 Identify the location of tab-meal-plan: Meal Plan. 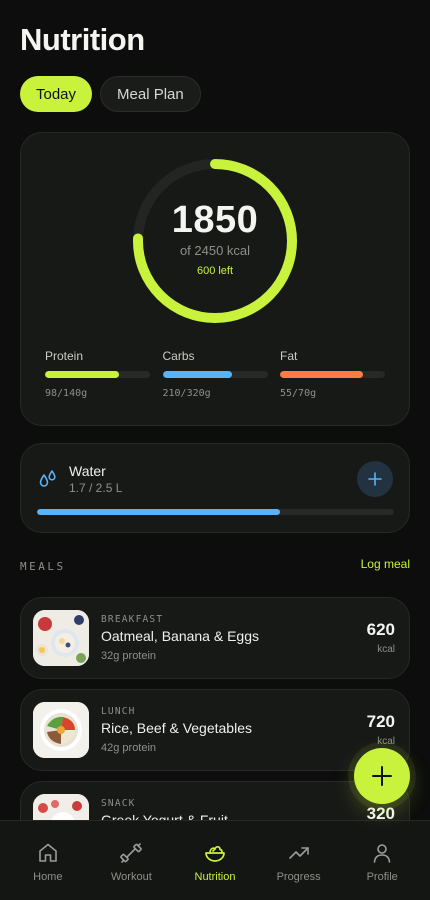
(150, 94).